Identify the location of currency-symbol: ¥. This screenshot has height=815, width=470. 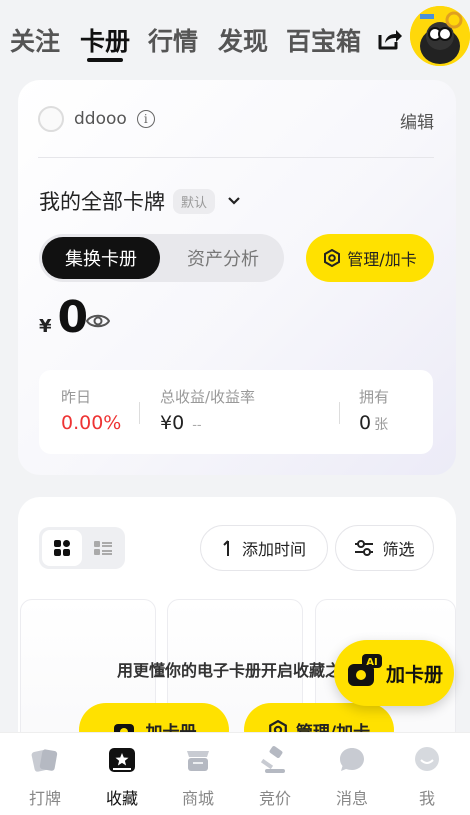
(45, 326).